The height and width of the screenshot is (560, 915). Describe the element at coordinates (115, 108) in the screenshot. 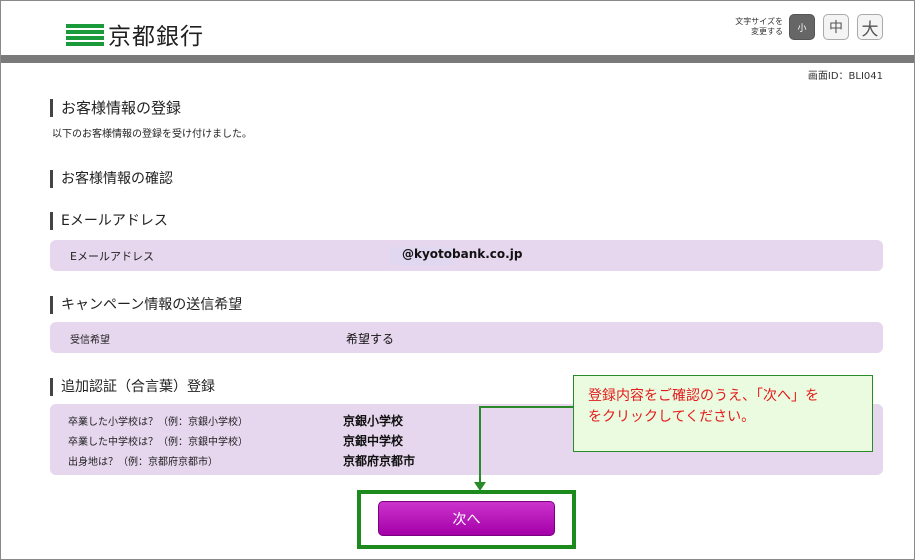

I see `page-title: お客様情報の登録` at that location.